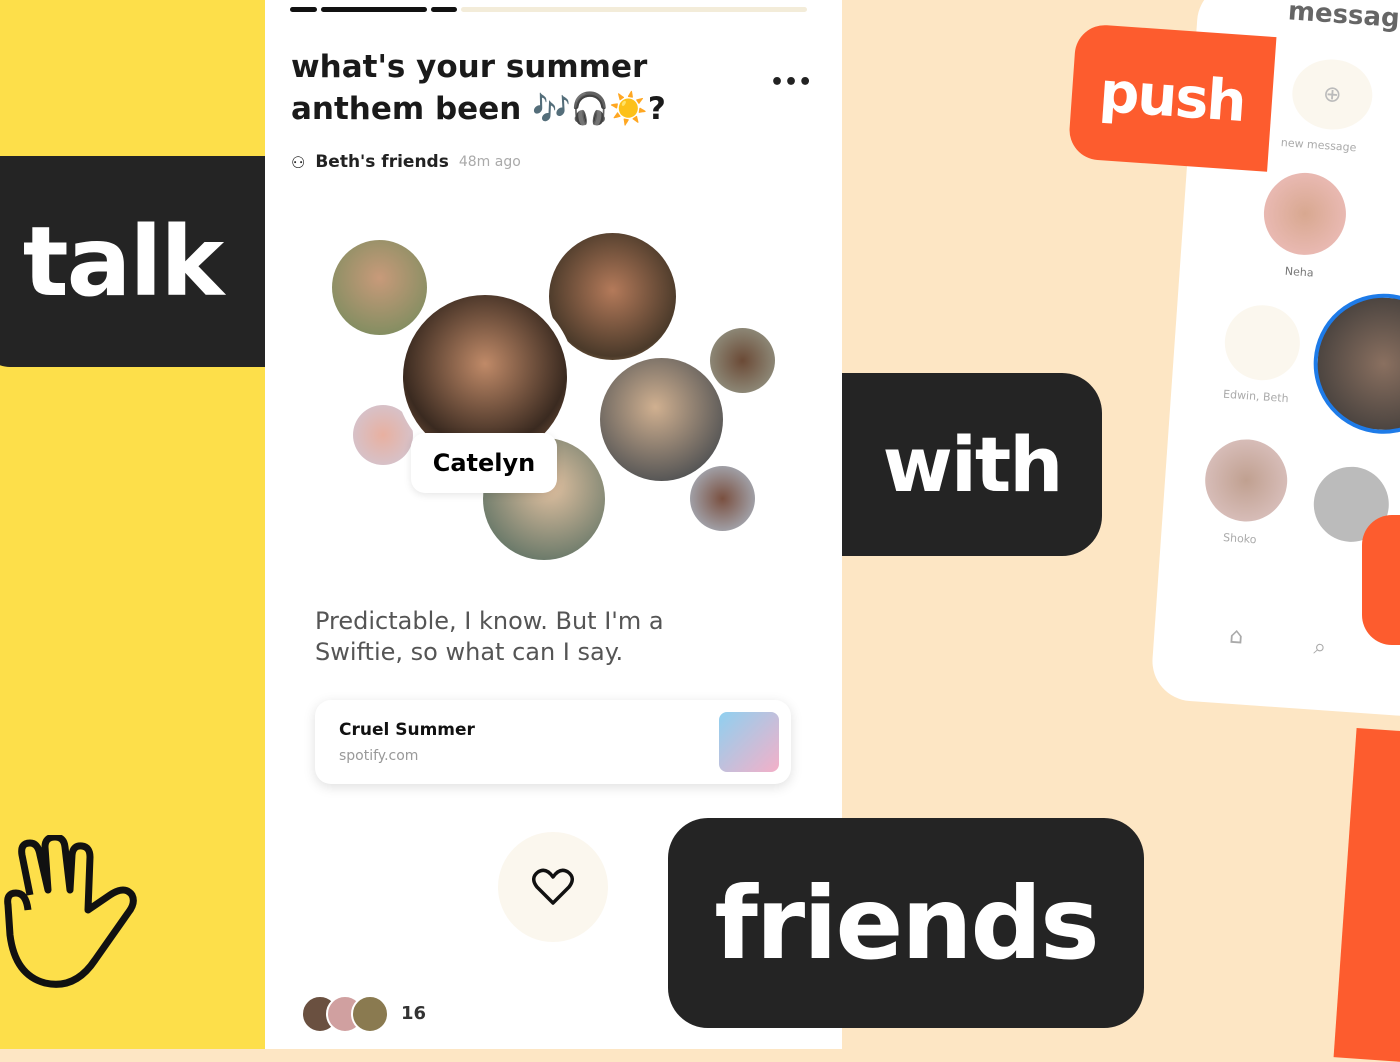 The height and width of the screenshot is (1062, 1400). I want to click on messages-header: messages, so click(1343, 18).